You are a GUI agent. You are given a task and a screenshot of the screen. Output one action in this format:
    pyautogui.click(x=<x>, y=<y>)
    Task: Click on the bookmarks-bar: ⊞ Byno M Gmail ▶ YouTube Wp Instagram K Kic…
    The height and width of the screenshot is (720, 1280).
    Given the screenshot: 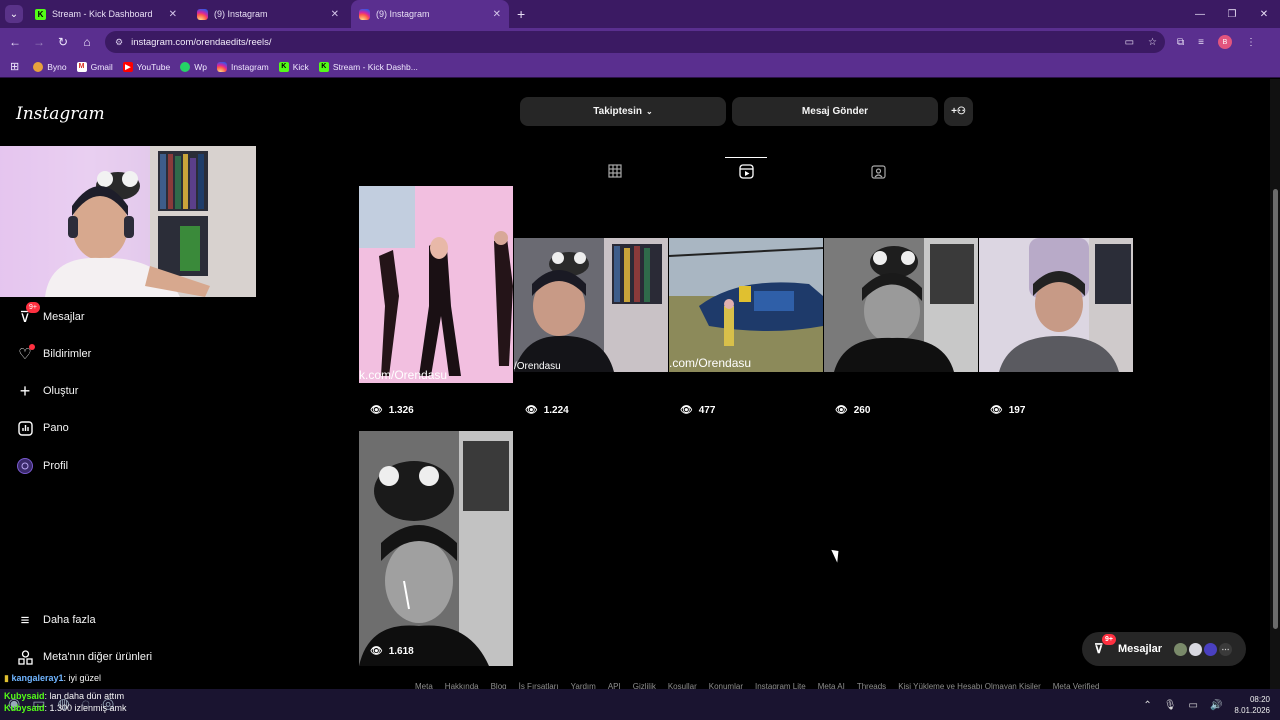 What is the action you would take?
    pyautogui.click(x=640, y=67)
    